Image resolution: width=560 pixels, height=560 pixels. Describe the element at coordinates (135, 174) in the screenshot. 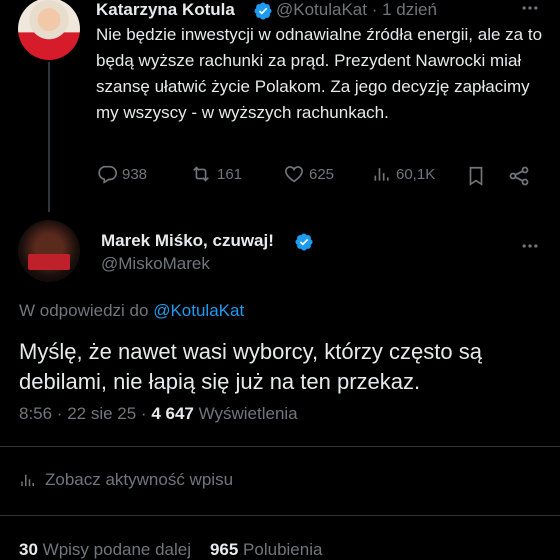

I see `reply-count: 938` at that location.